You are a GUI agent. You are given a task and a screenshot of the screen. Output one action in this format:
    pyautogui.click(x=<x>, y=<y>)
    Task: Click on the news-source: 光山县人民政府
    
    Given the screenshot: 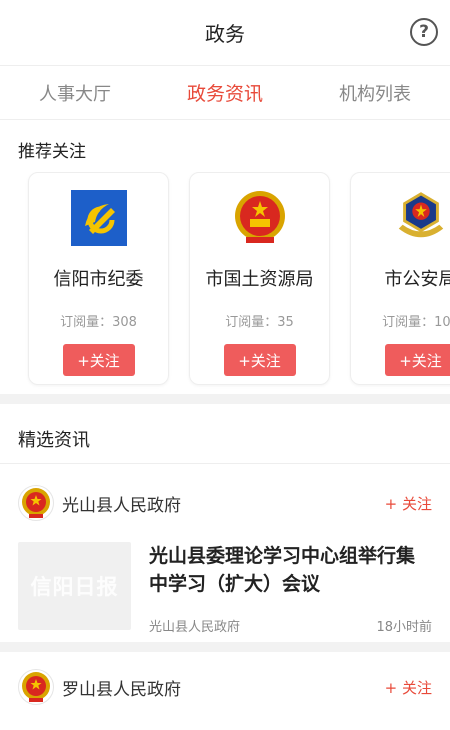 What is the action you would take?
    pyautogui.click(x=195, y=627)
    